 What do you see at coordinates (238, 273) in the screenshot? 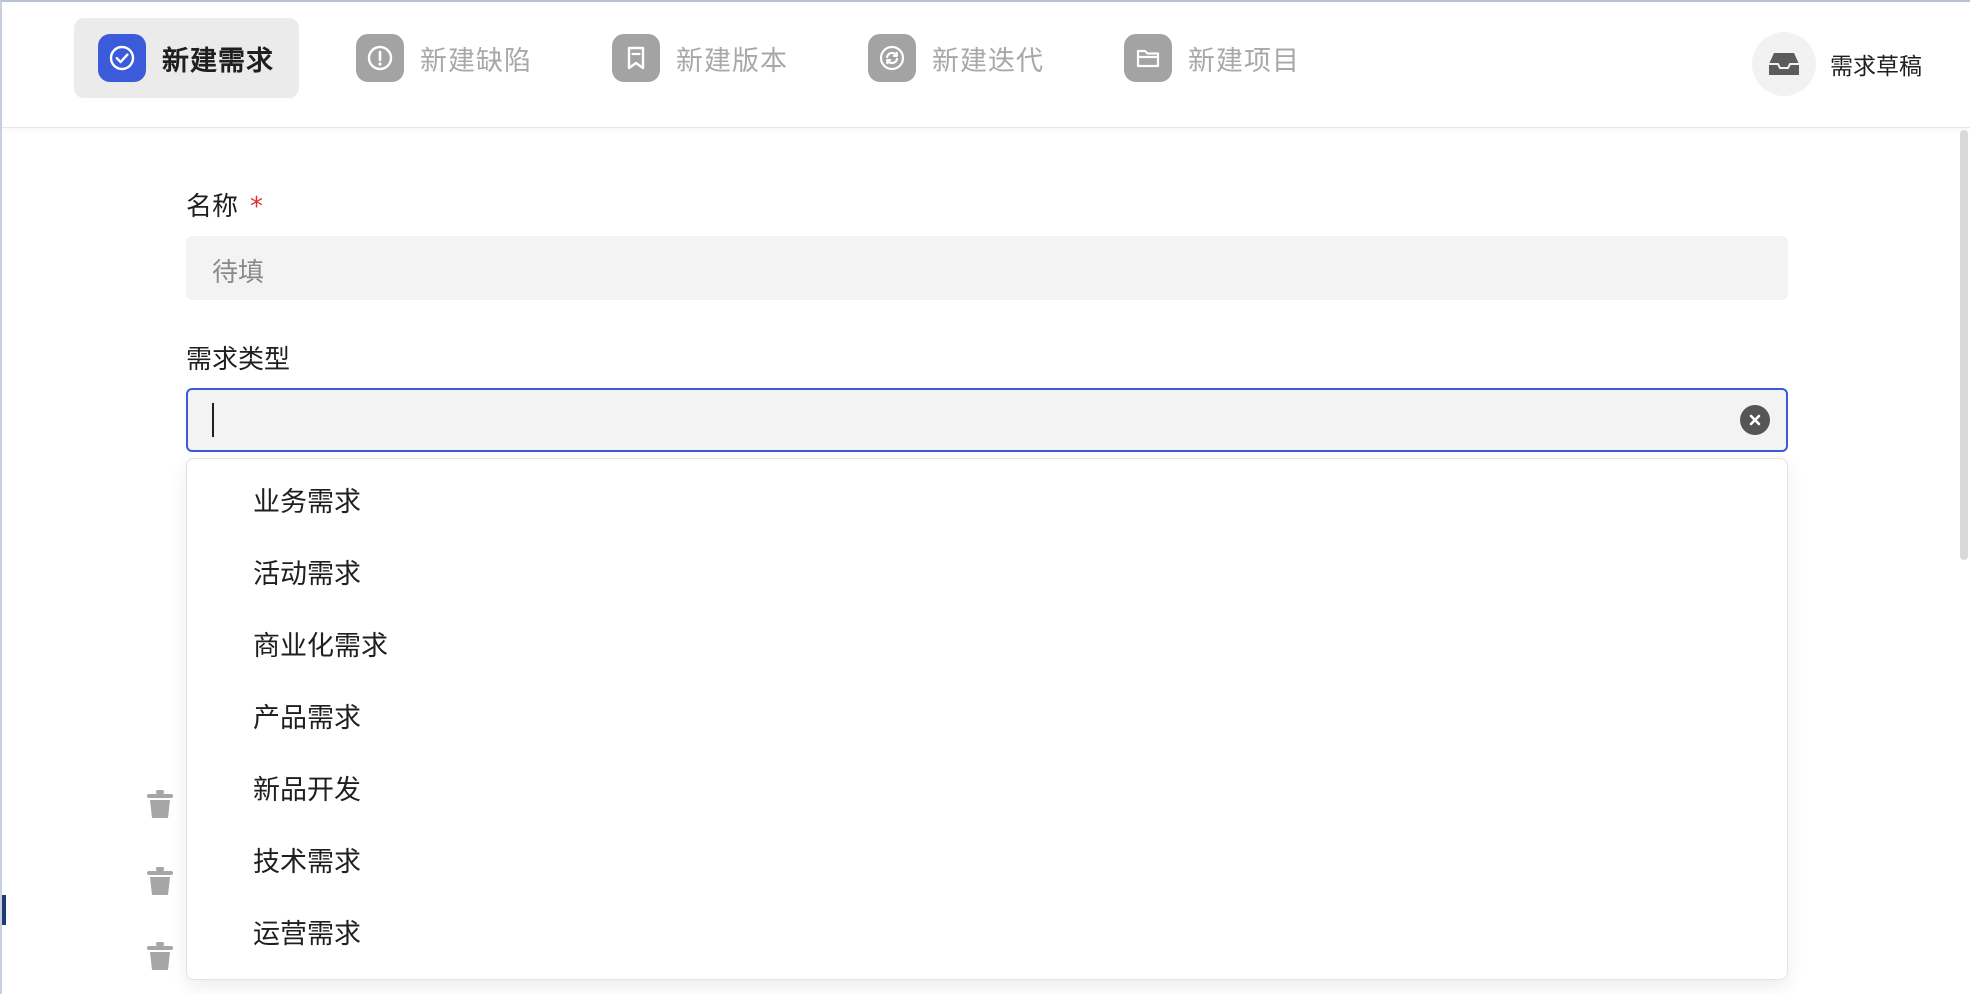
I see `name-input-placeholder: 待填` at bounding box center [238, 273].